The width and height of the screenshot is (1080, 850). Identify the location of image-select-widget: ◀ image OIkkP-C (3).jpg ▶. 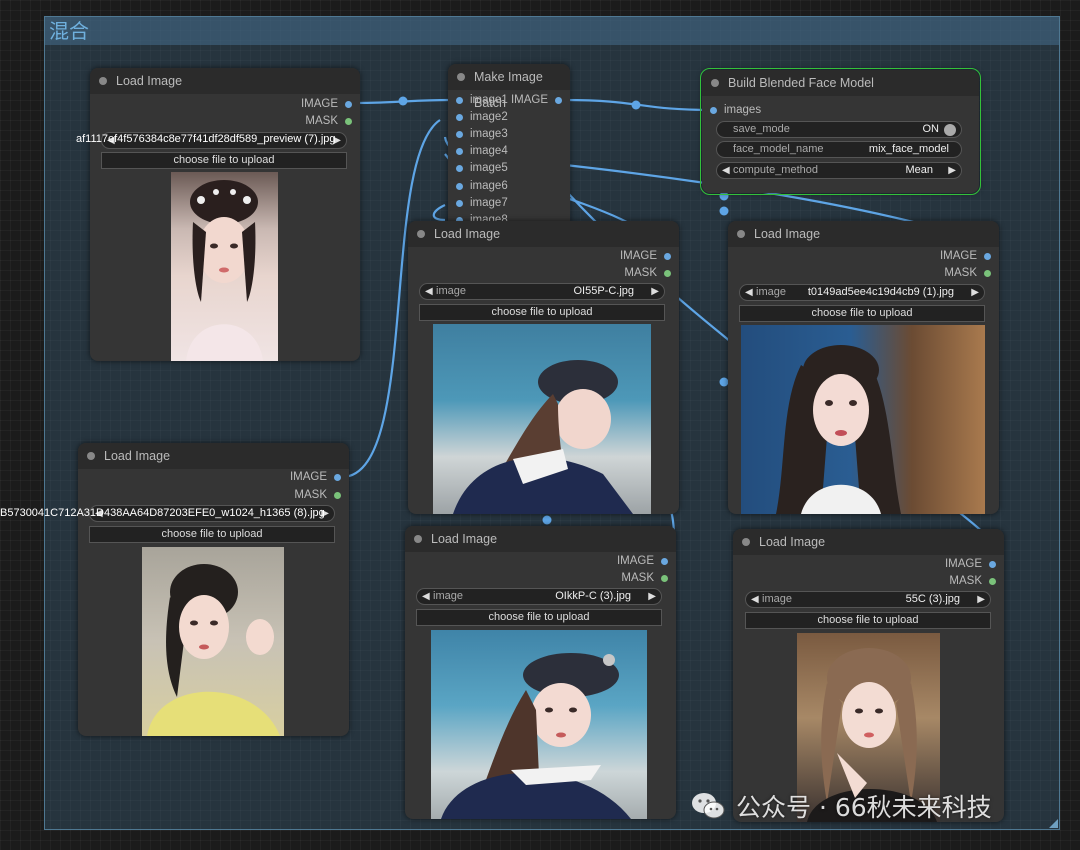
(539, 596).